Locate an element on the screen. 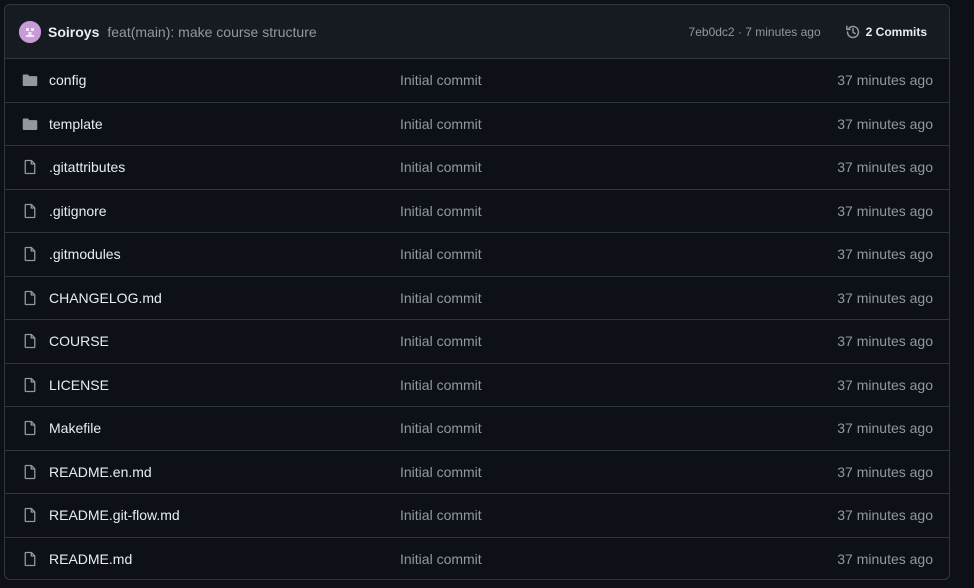  identicon-icon is located at coordinates (30, 31).